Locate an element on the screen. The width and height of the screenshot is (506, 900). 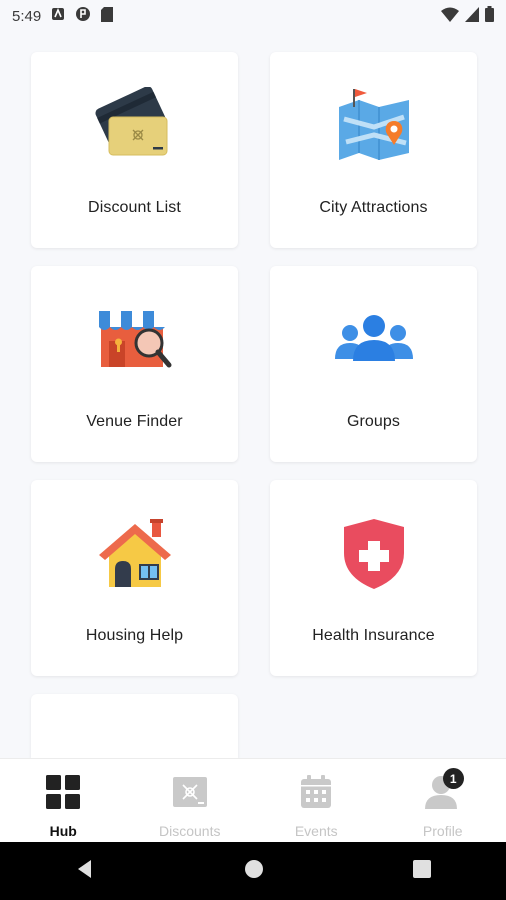
home-icon is located at coordinates (254, 871).